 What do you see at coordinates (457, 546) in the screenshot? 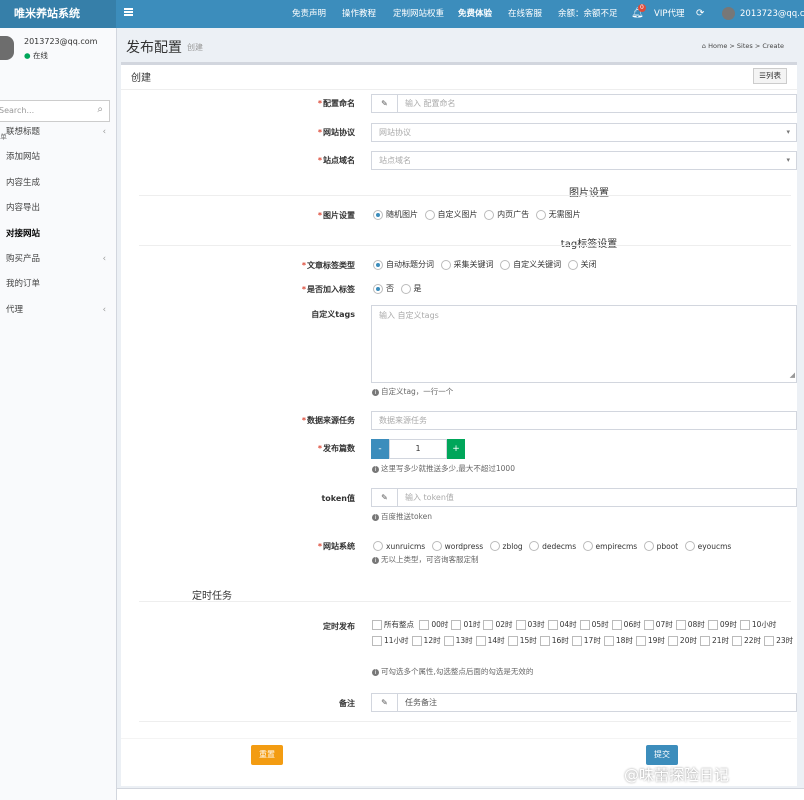
I see `radio-wordpress: wordpress` at bounding box center [457, 546].